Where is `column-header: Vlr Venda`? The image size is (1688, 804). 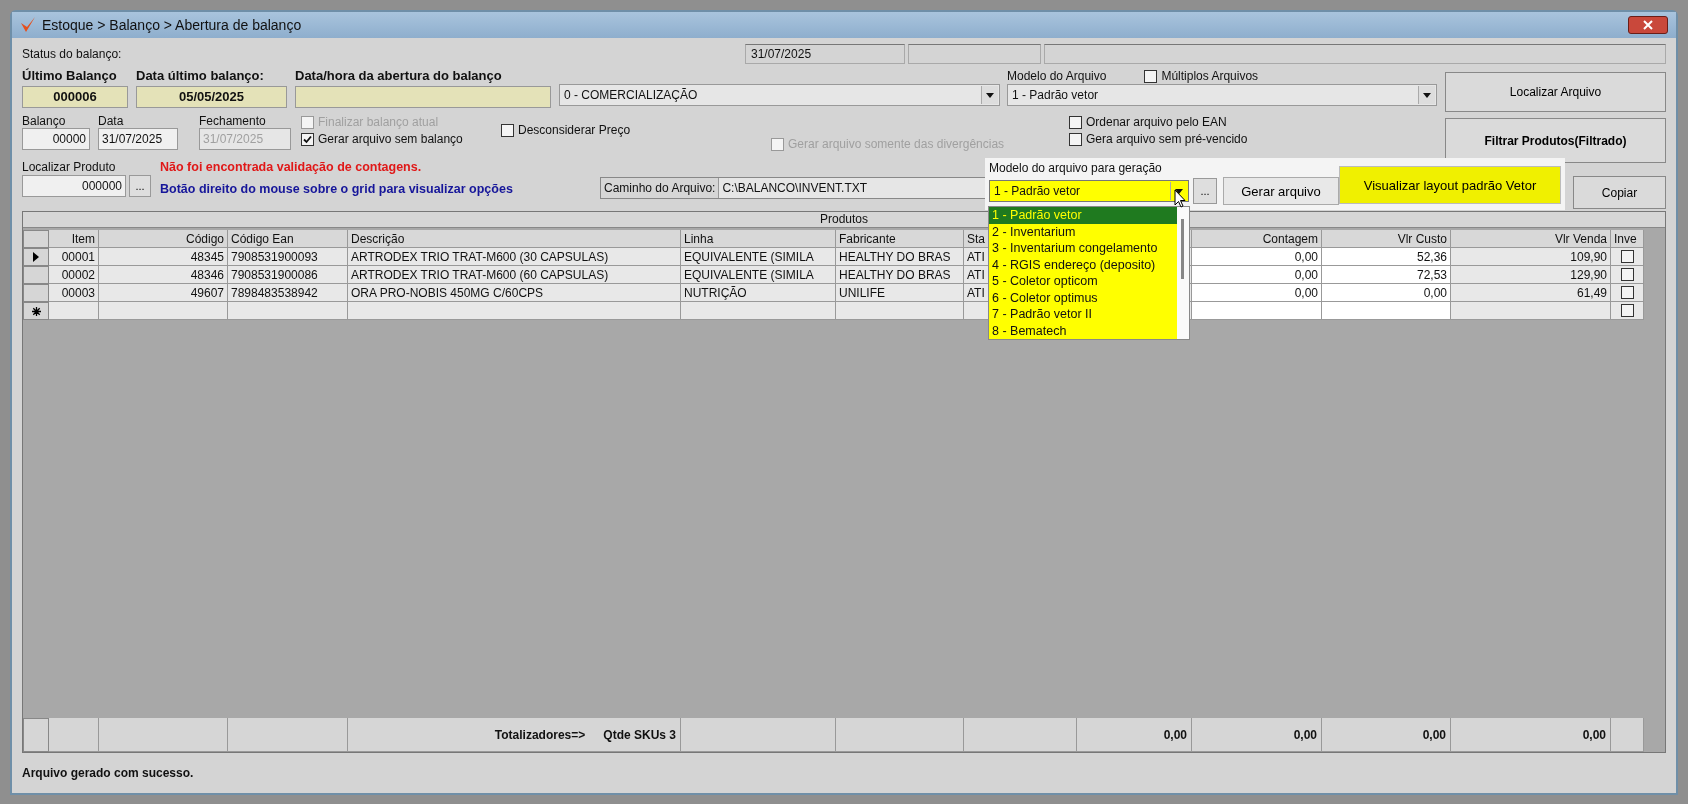 column-header: Vlr Venda is located at coordinates (1531, 239).